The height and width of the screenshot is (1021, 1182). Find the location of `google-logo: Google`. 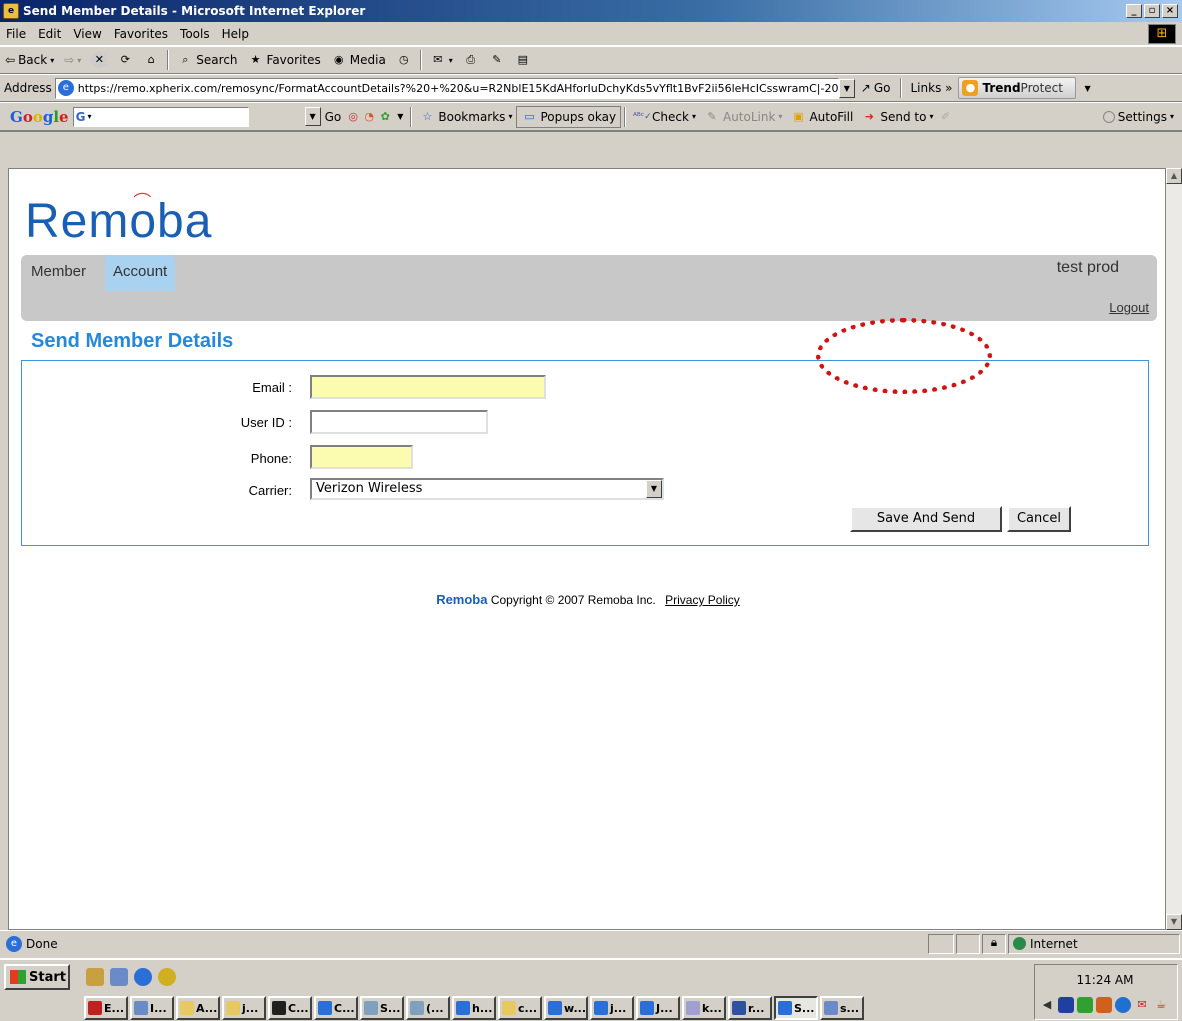

google-logo: Google is located at coordinates (39, 117).